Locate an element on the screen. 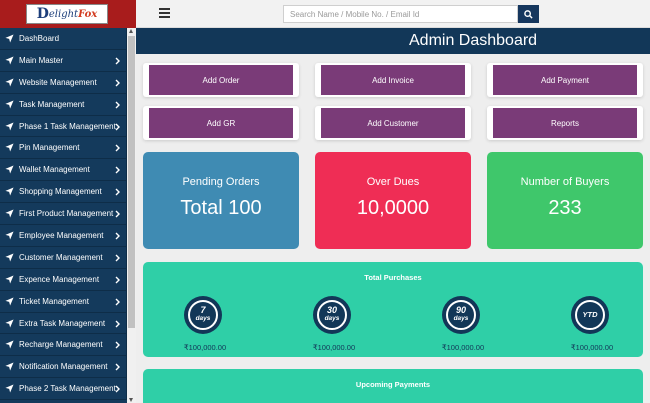 This screenshot has height=403, width=650. logo-area: D elightFox is located at coordinates (68, 14).